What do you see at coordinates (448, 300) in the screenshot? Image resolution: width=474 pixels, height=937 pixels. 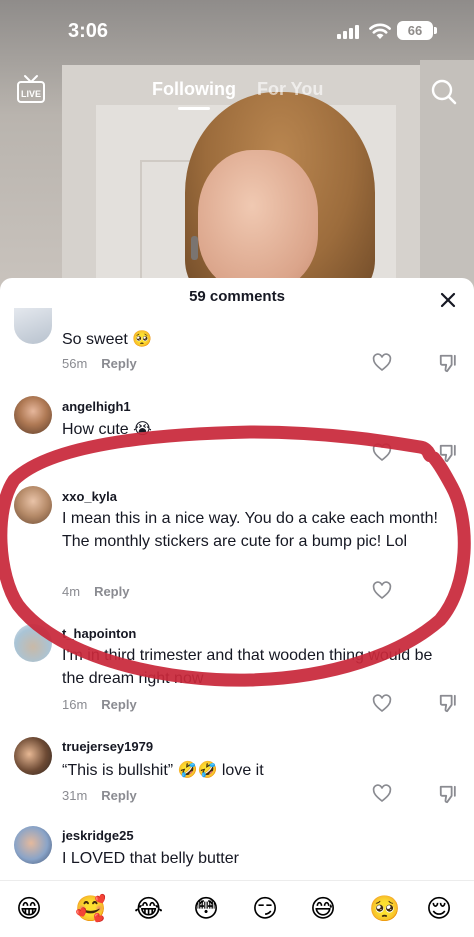 I see `close-icon` at bounding box center [448, 300].